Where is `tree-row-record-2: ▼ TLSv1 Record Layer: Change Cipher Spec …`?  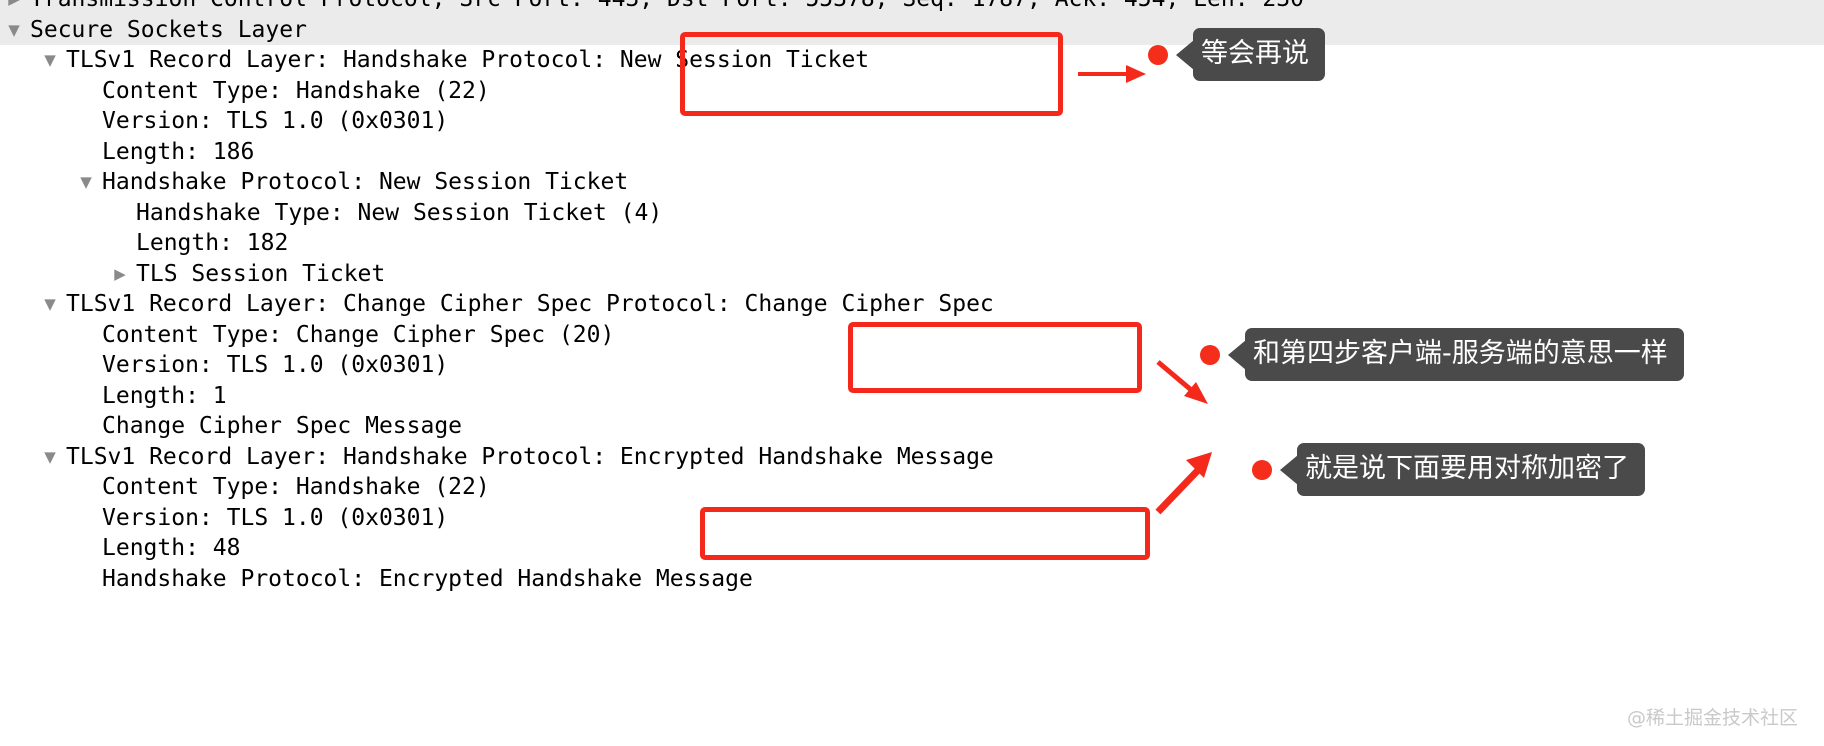 tree-row-record-2: ▼ TLSv1 Record Layer: Change Cipher Spec … is located at coordinates (912, 304).